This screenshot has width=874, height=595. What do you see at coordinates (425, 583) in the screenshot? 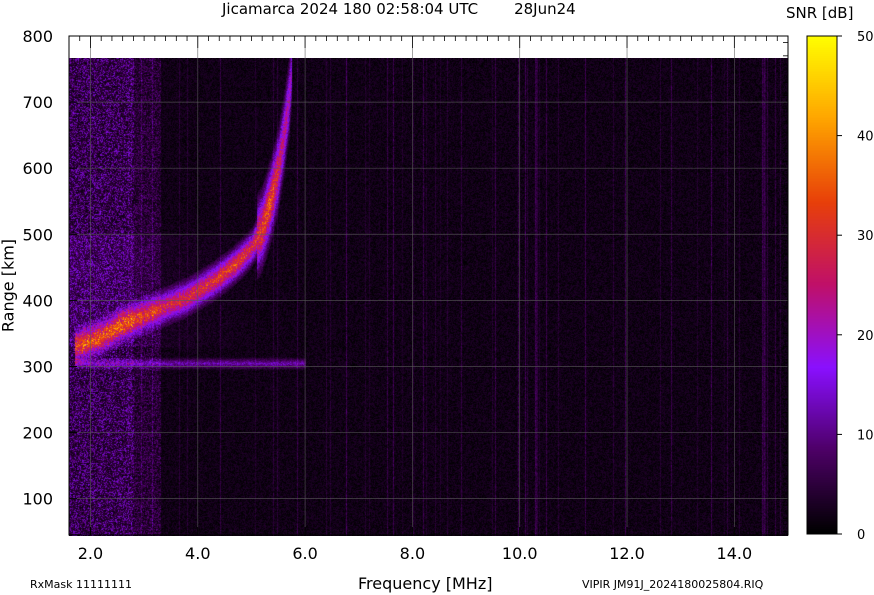
I see `x-axis-label: Frequency [MHz]` at bounding box center [425, 583].